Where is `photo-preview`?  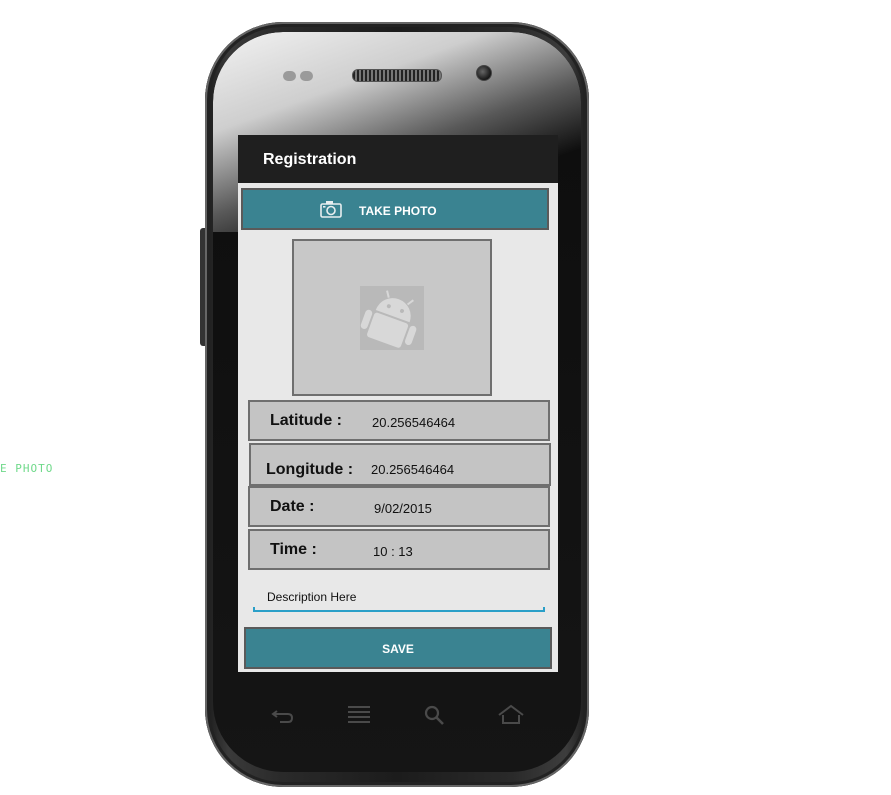 photo-preview is located at coordinates (392, 317).